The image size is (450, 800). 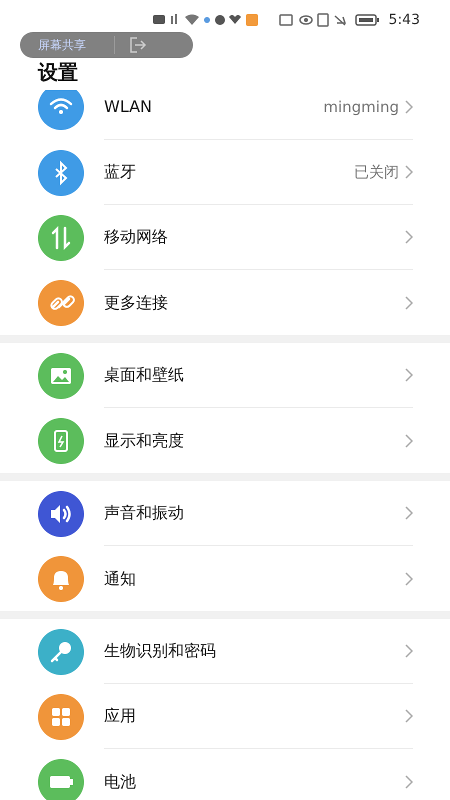 I want to click on settings-row: WLAN mingming, so click(x=225, y=115).